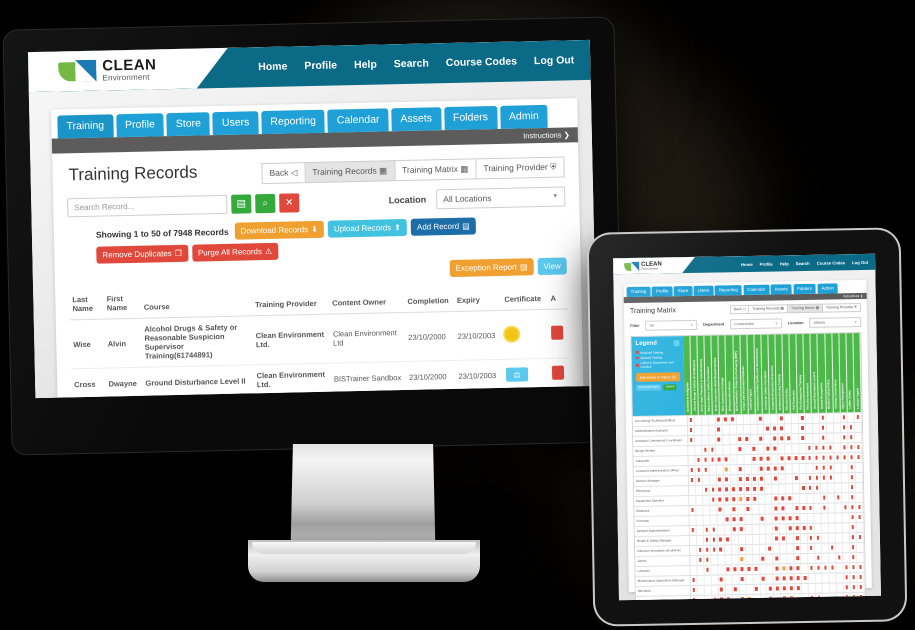 The image size is (915, 630). What do you see at coordinates (525, 334) in the screenshot?
I see `cell-certificate` at bounding box center [525, 334].